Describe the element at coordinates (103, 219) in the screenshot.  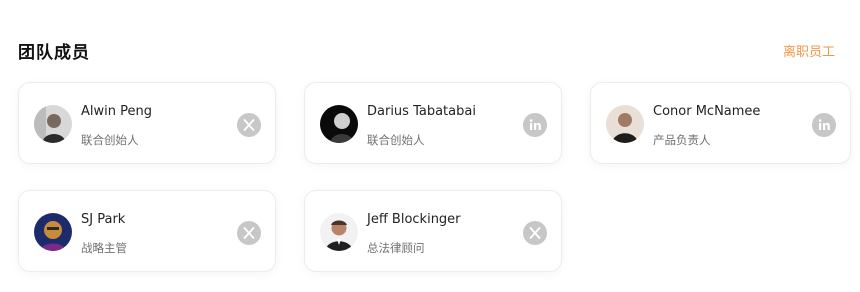
I see `member-name: SJ Park` at that location.